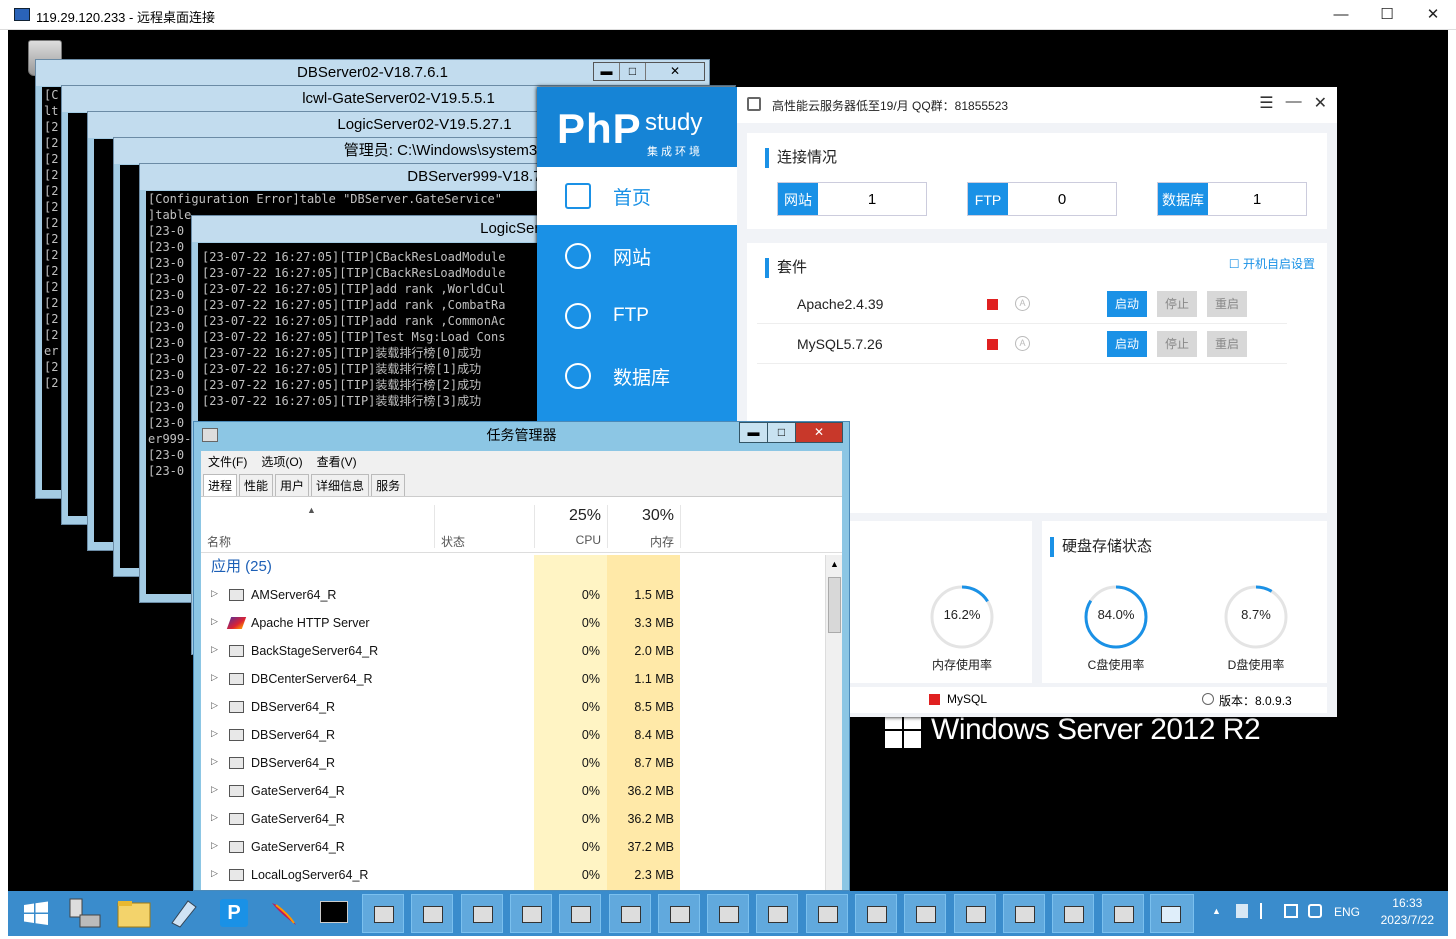 This screenshot has height=939, width=1456. What do you see at coordinates (1433, 15) in the screenshot?
I see `rdp-close-button: ✕` at bounding box center [1433, 15].